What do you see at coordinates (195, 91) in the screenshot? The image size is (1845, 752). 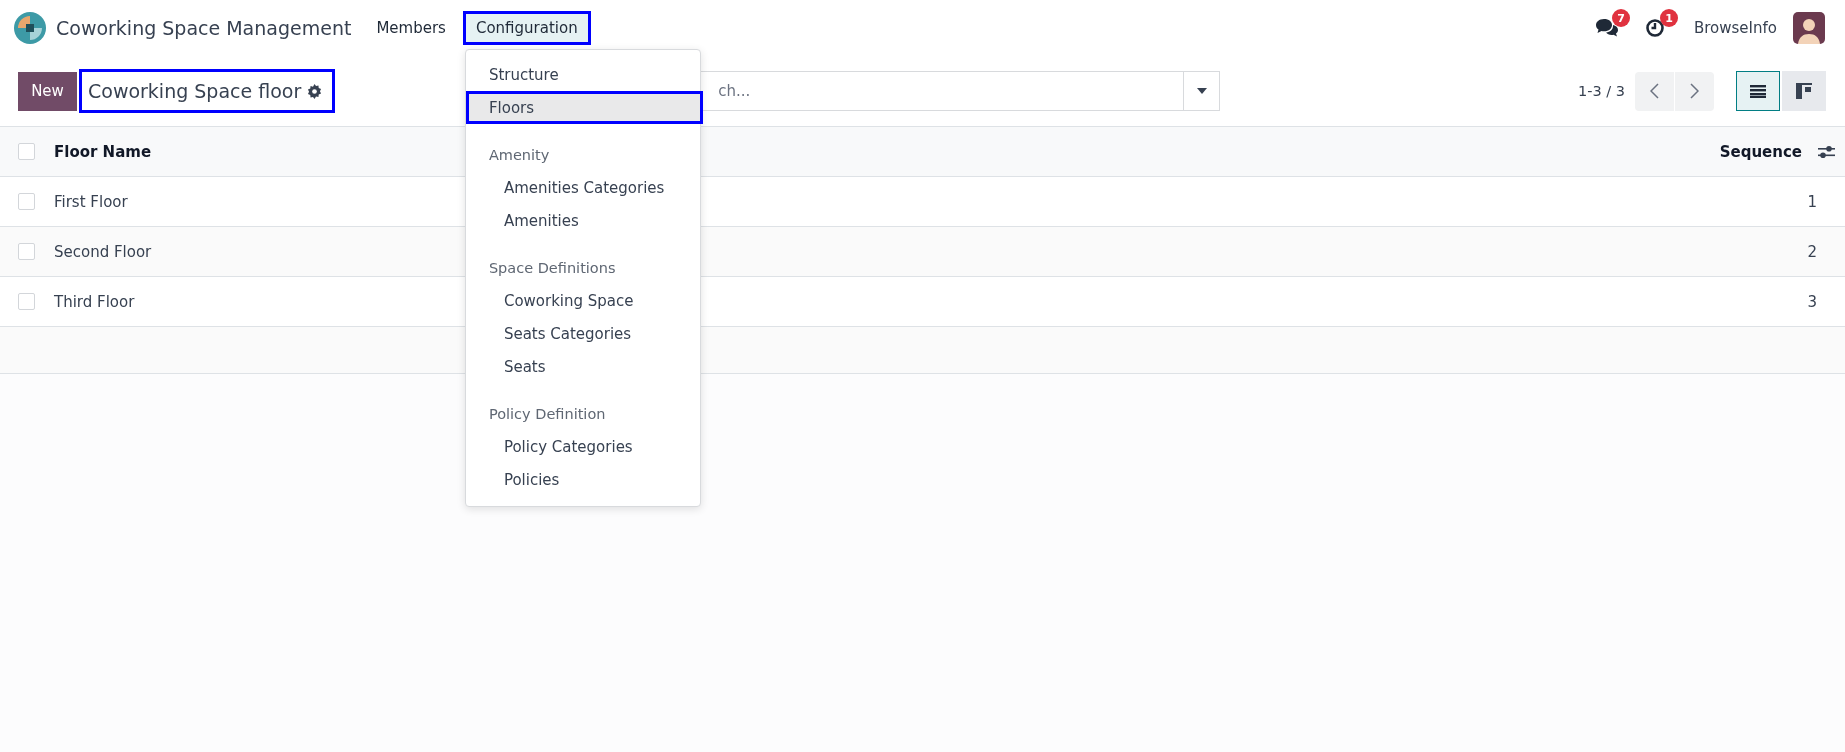 I see `title-text: Coworking Space floor` at bounding box center [195, 91].